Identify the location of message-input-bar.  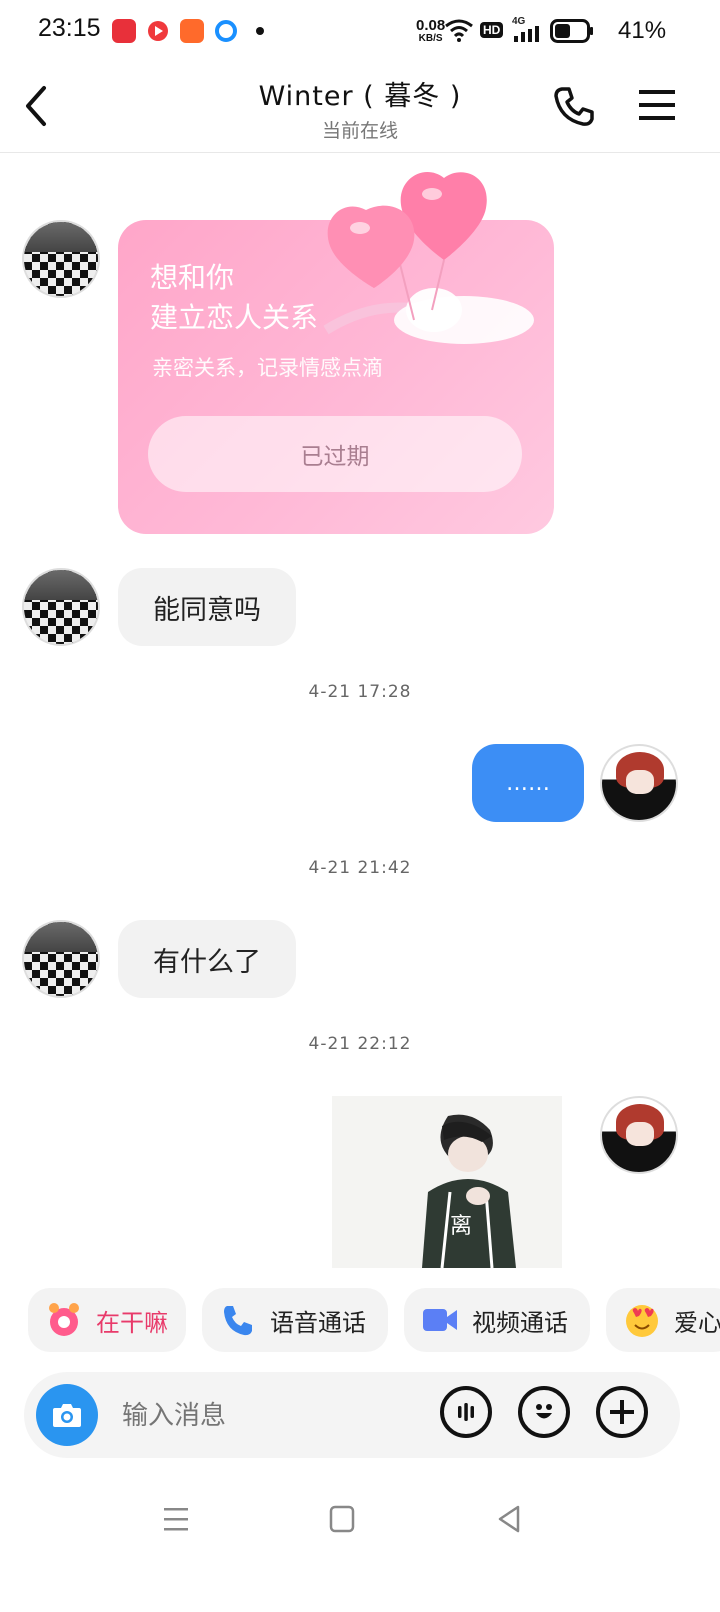
(352, 1415).